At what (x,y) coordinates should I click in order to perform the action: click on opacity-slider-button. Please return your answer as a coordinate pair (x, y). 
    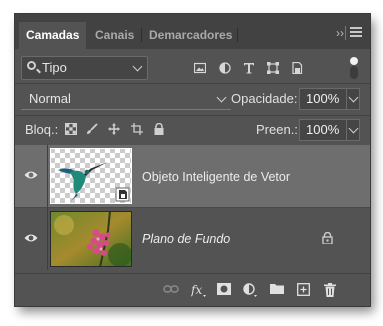
    Looking at the image, I should click on (353, 99).